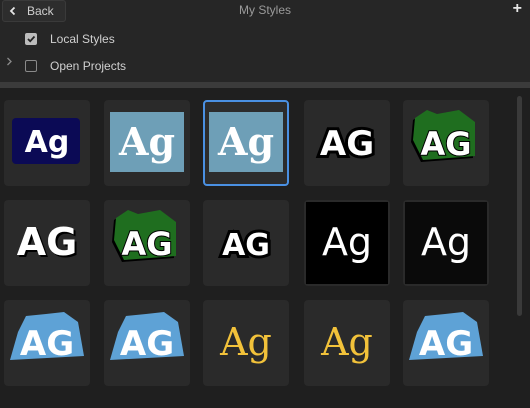  Describe the element at coordinates (517, 9) in the screenshot. I see `add-icon: +` at that location.